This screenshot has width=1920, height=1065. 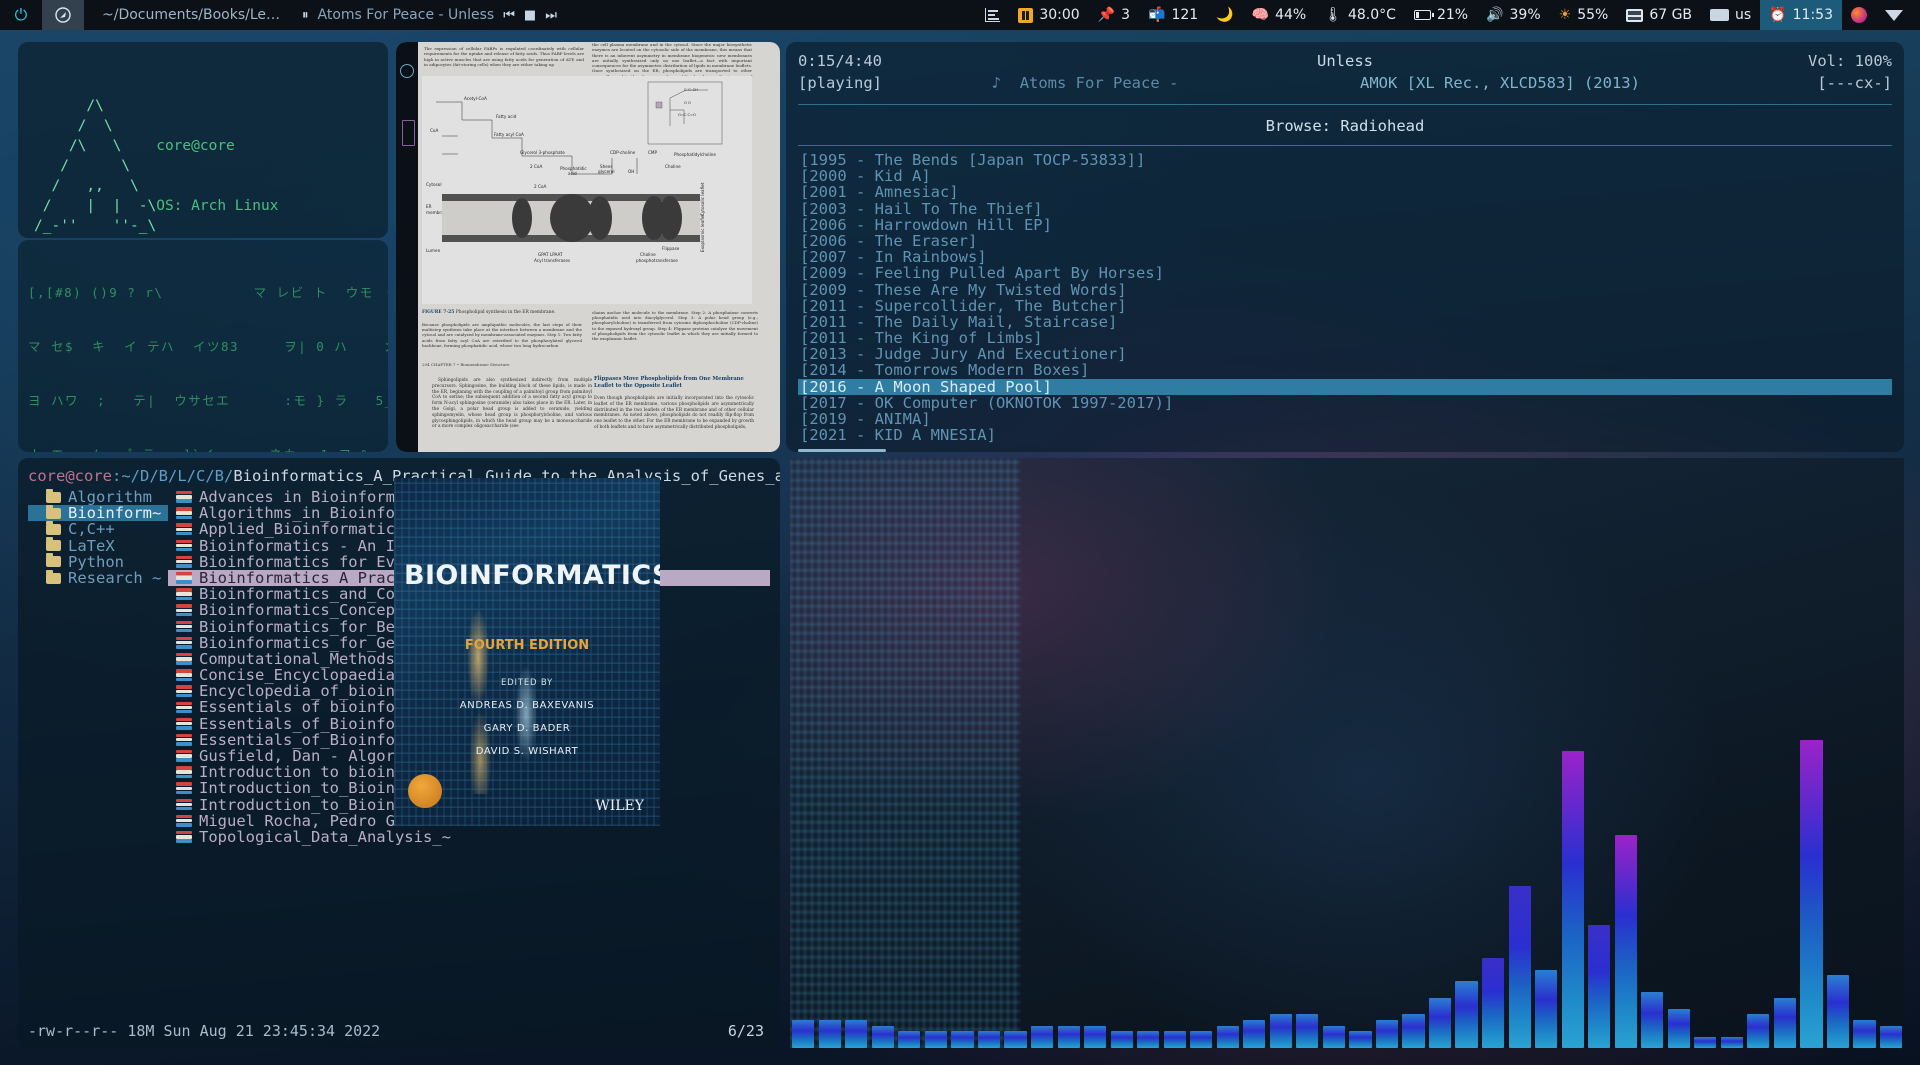 What do you see at coordinates (1345, 354) in the screenshot?
I see `album-list-item: [2013 - Judge Jury And Executioner]` at bounding box center [1345, 354].